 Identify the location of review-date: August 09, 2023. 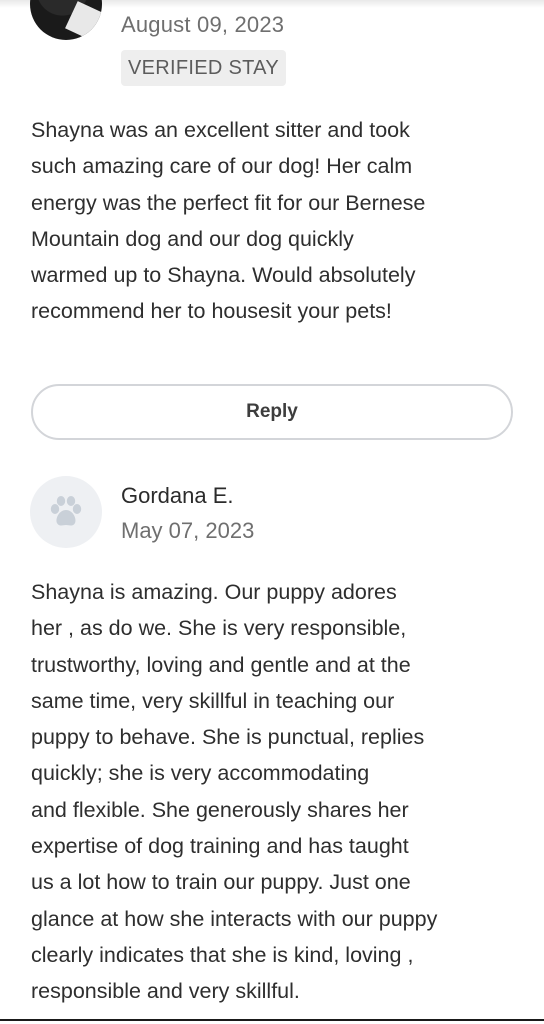
(203, 24).